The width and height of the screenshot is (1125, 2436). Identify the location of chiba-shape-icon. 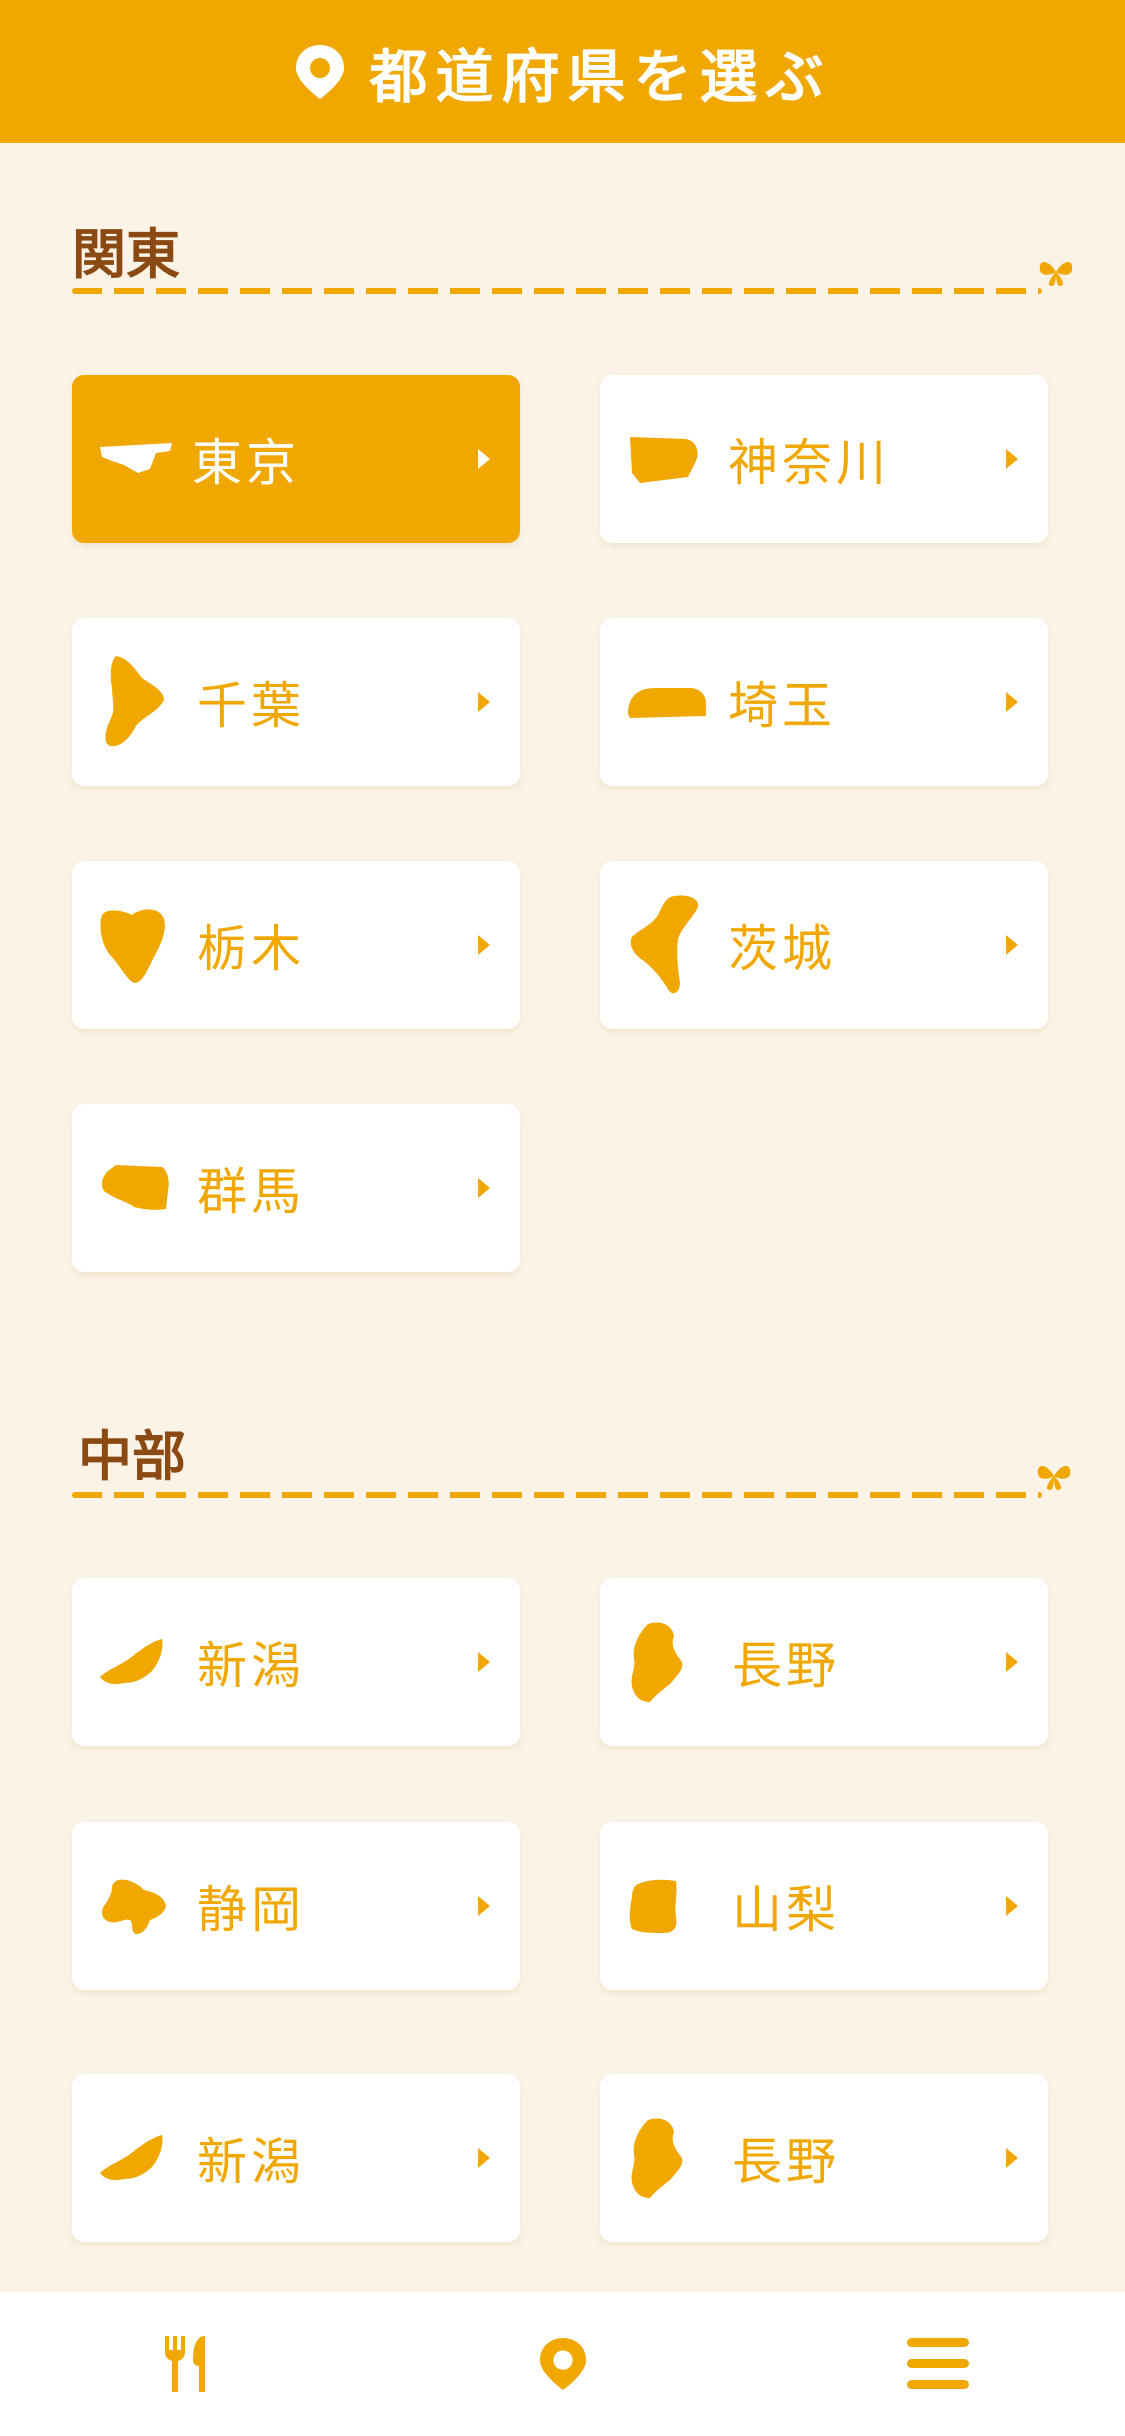
(134, 701).